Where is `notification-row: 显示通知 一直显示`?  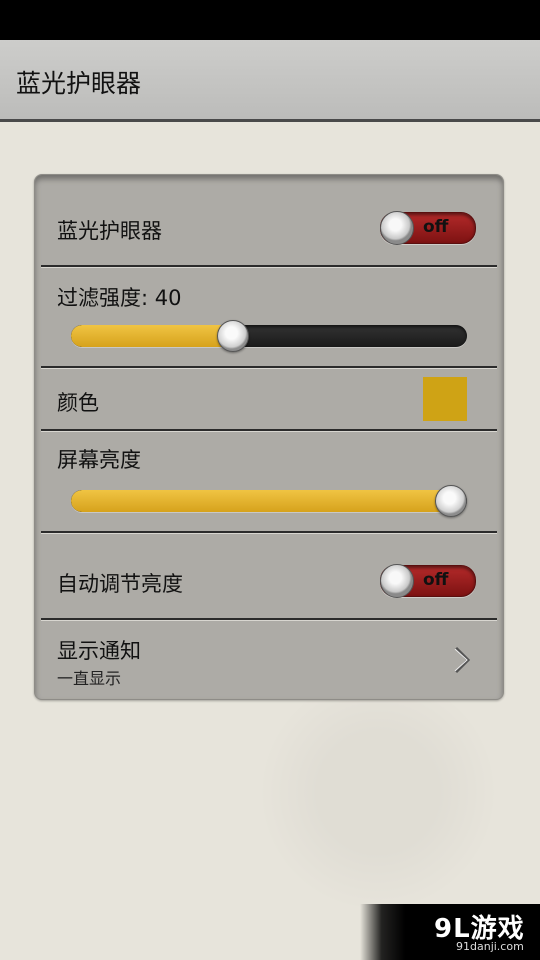
notification-row: 显示通知 一直显示 is located at coordinates (269, 660).